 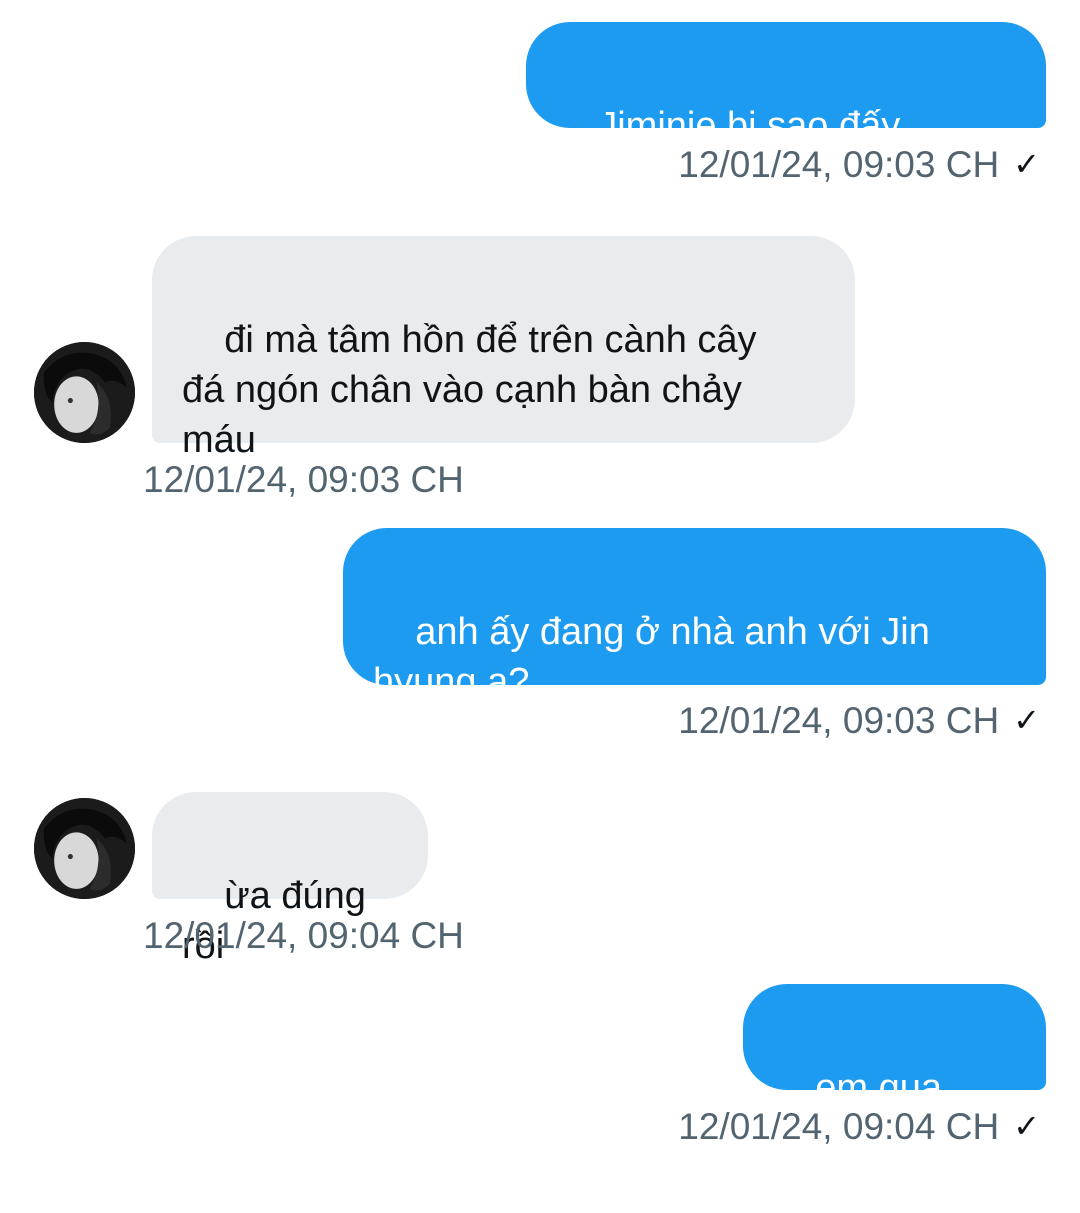 What do you see at coordinates (290, 879) in the screenshot?
I see `message-bubble-incoming: ừa đúng rồi` at bounding box center [290, 879].